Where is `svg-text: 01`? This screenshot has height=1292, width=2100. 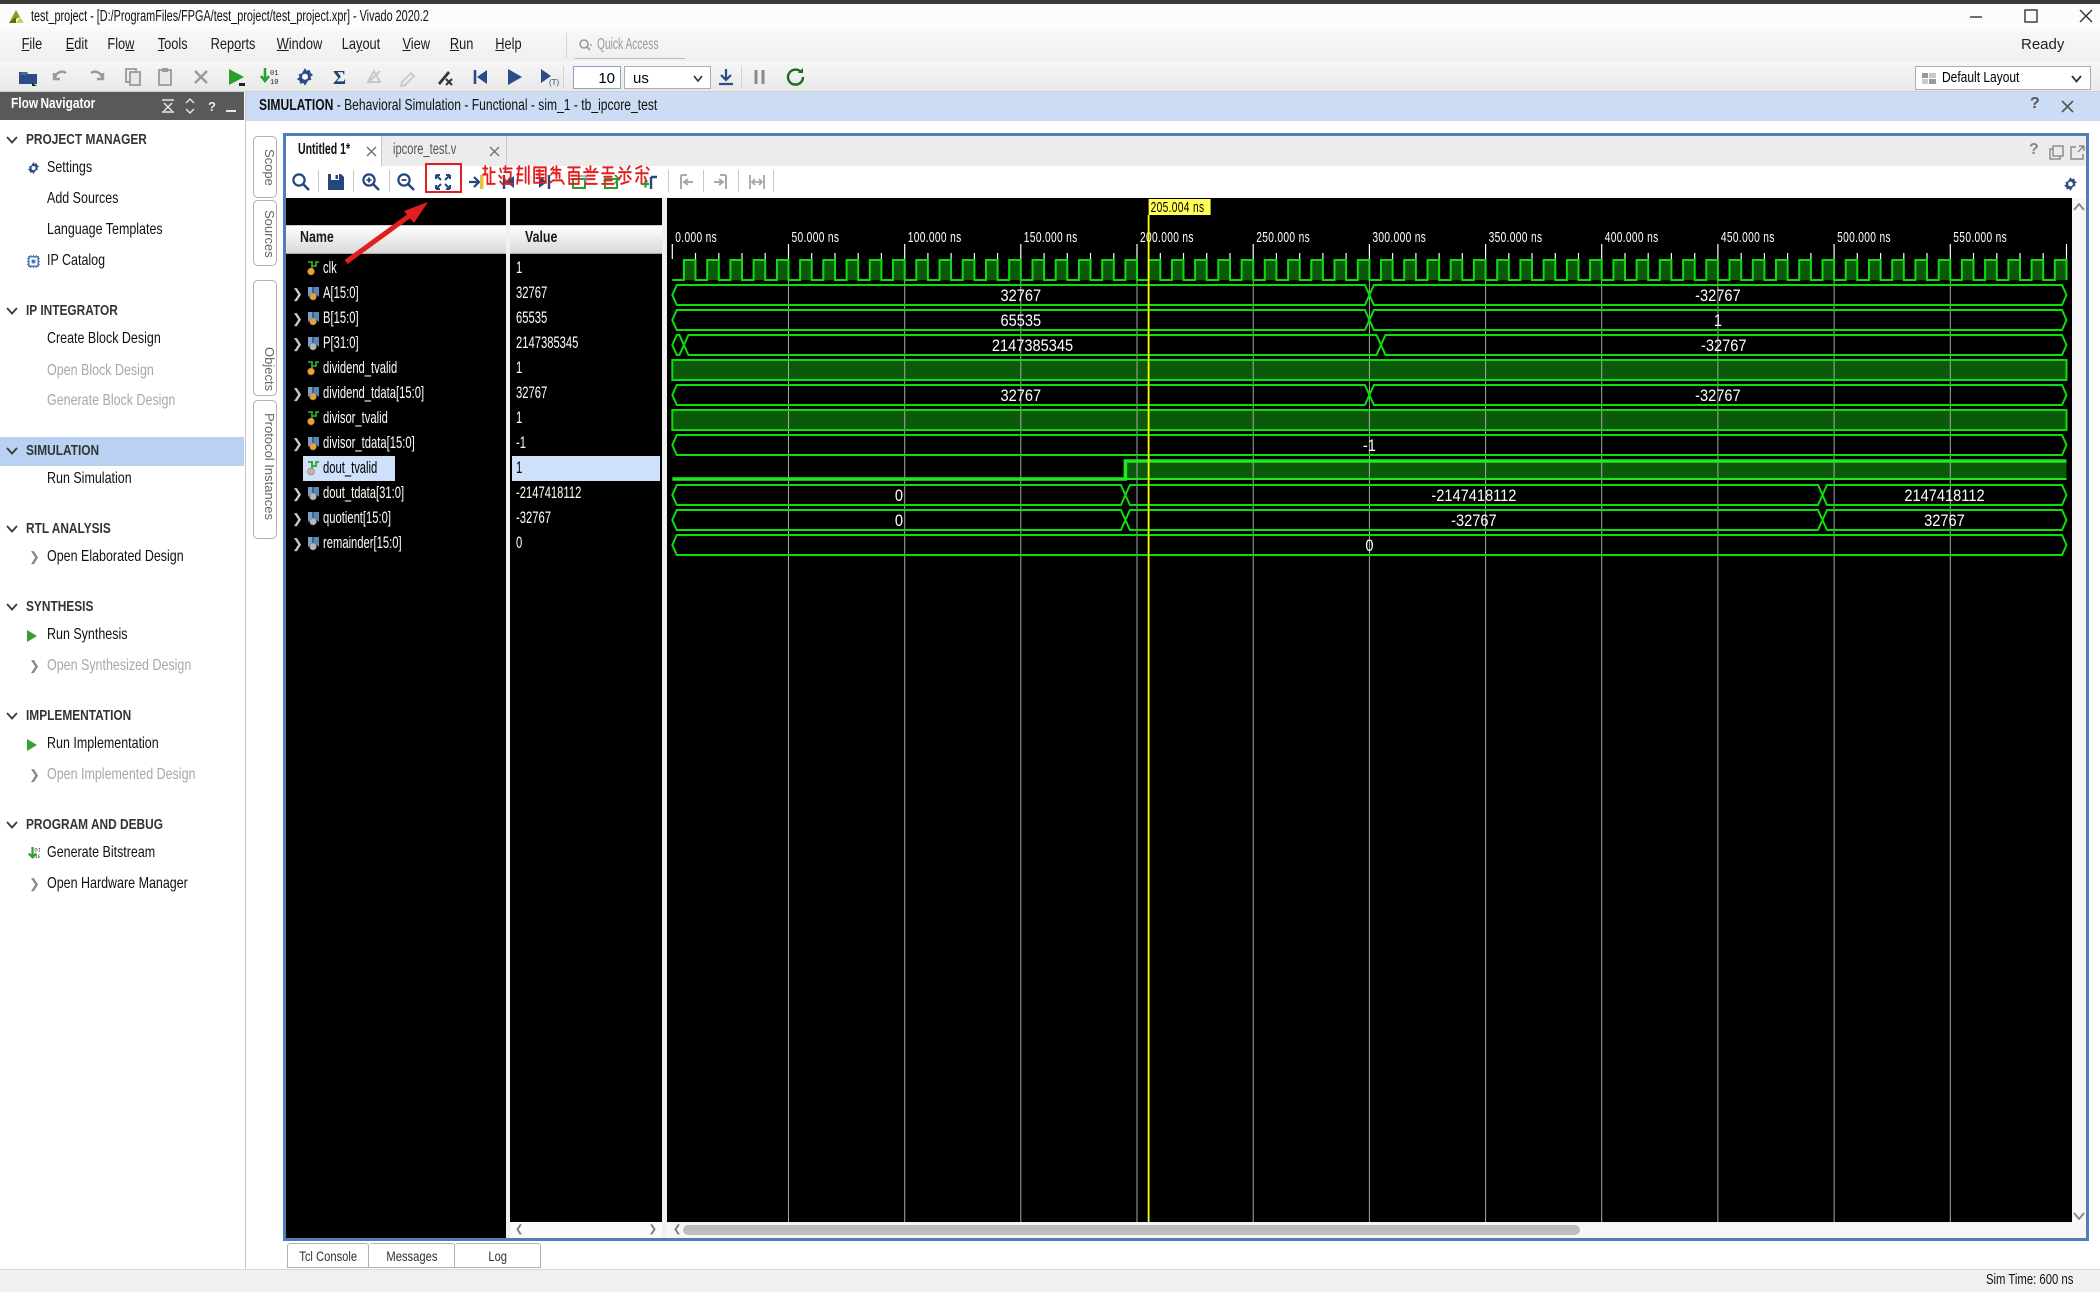
svg-text: 01 is located at coordinates (274, 74).